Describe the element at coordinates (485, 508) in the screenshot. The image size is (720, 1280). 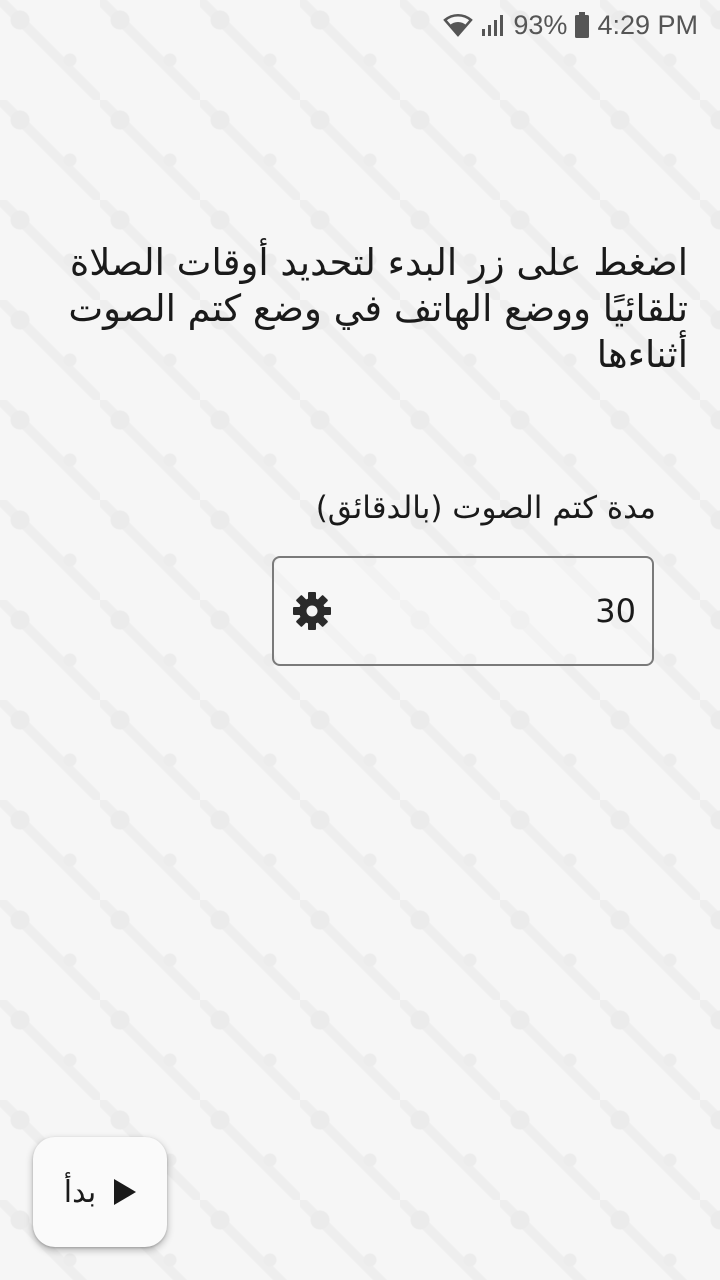
I see `mute-duration-label: مدة كتم الصوت (بالدقائق)` at that location.